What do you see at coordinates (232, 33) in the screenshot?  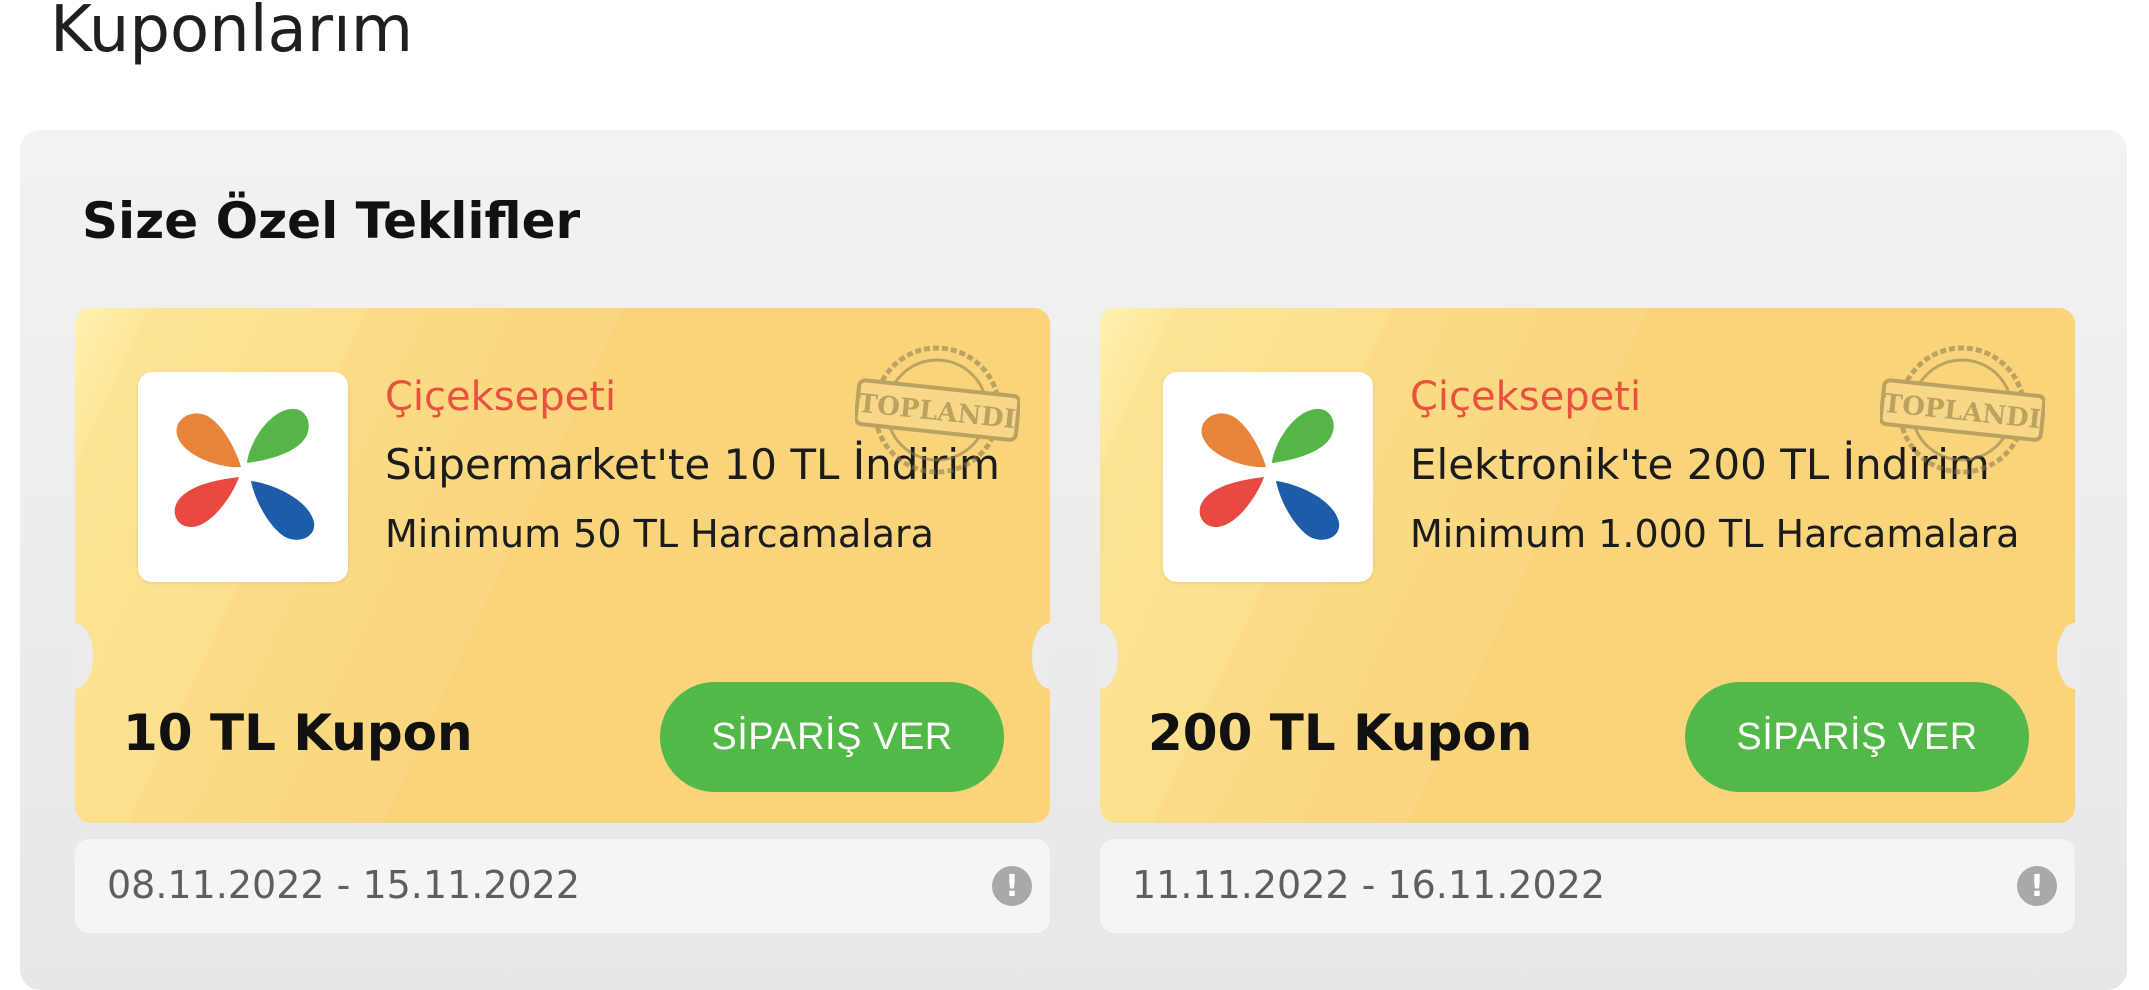 I see `page-title: Kuponlarım` at bounding box center [232, 33].